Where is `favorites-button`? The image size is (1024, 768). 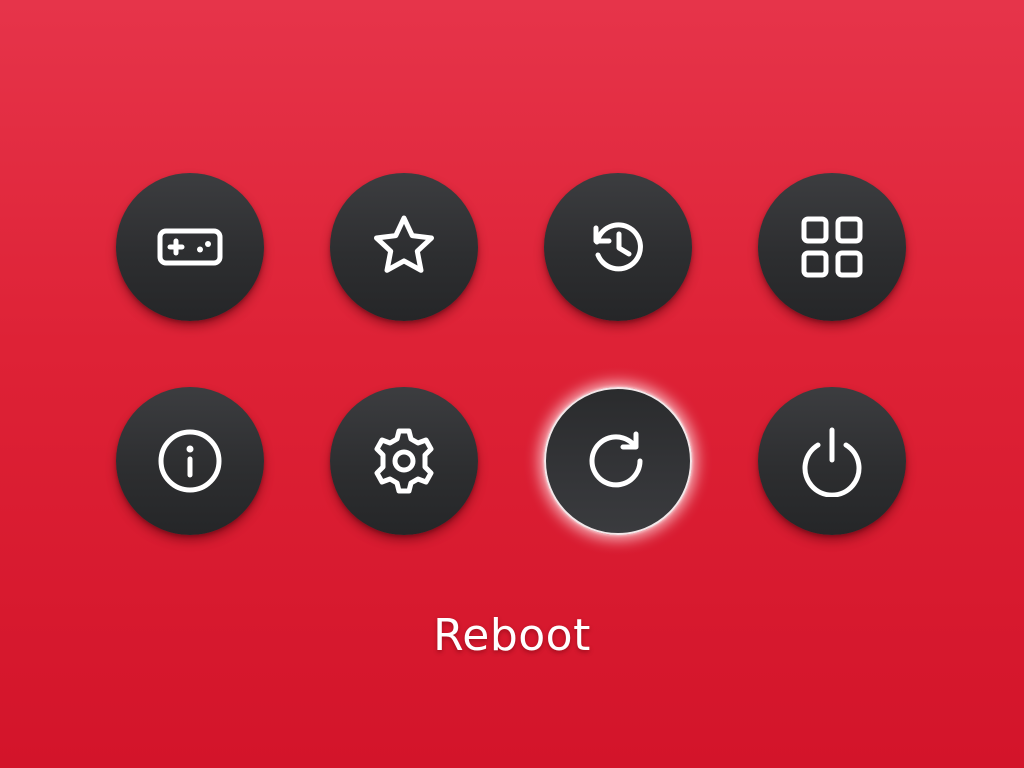
favorites-button is located at coordinates (404, 247).